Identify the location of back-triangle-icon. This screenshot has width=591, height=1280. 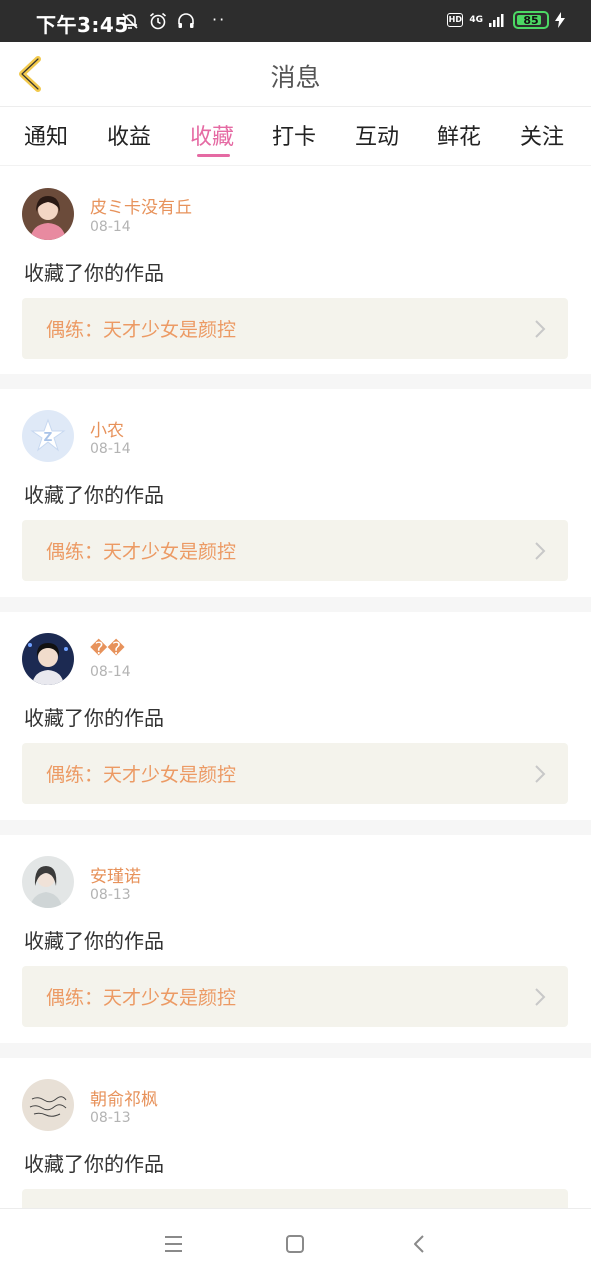
(419, 1244).